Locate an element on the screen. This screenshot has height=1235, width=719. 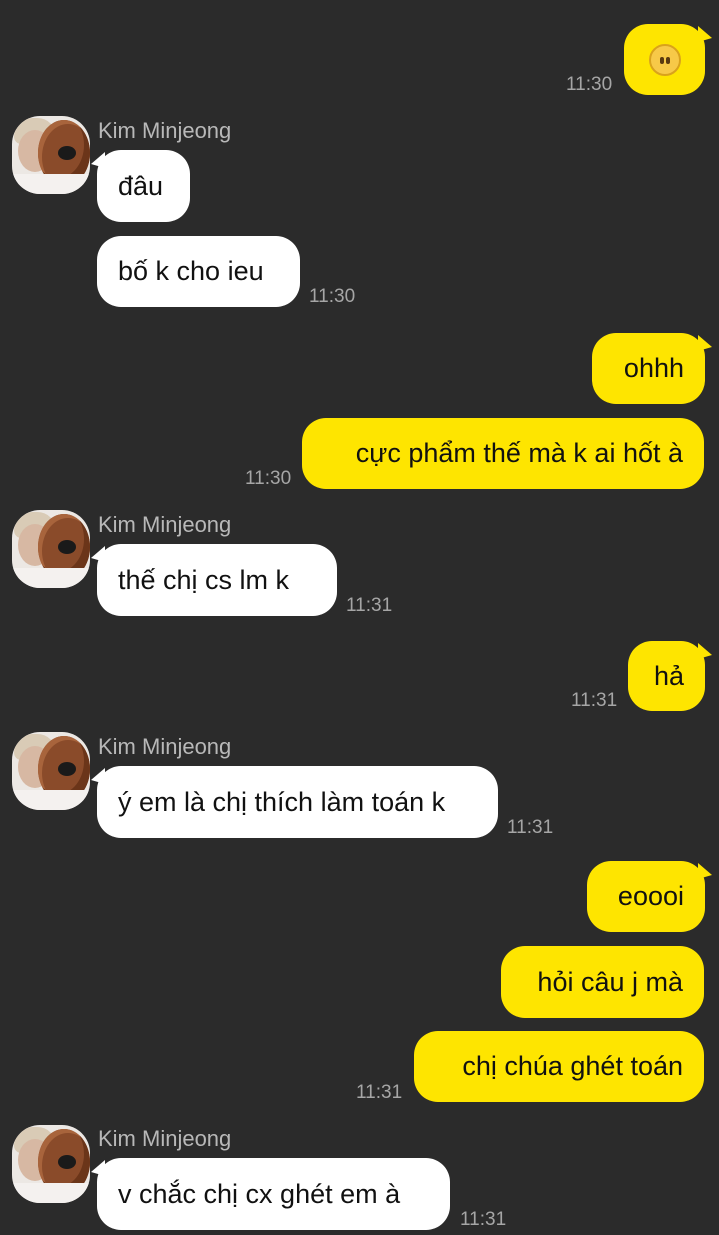
message-text: hả is located at coordinates (668, 675).